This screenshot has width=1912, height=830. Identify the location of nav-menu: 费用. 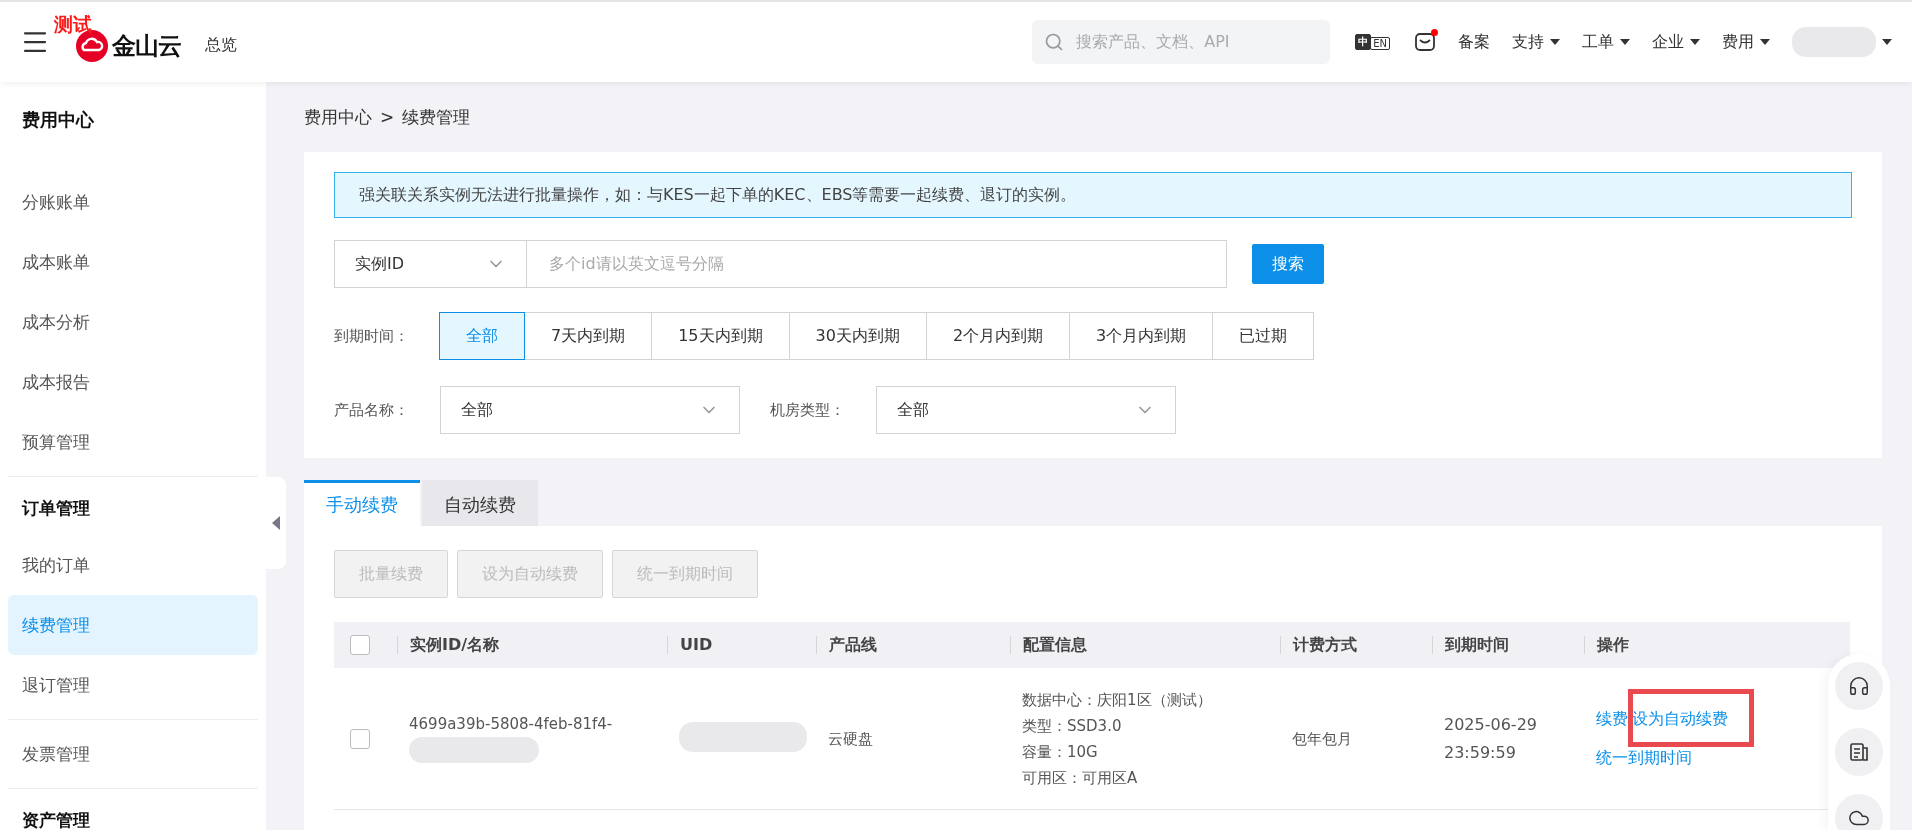
(1746, 42).